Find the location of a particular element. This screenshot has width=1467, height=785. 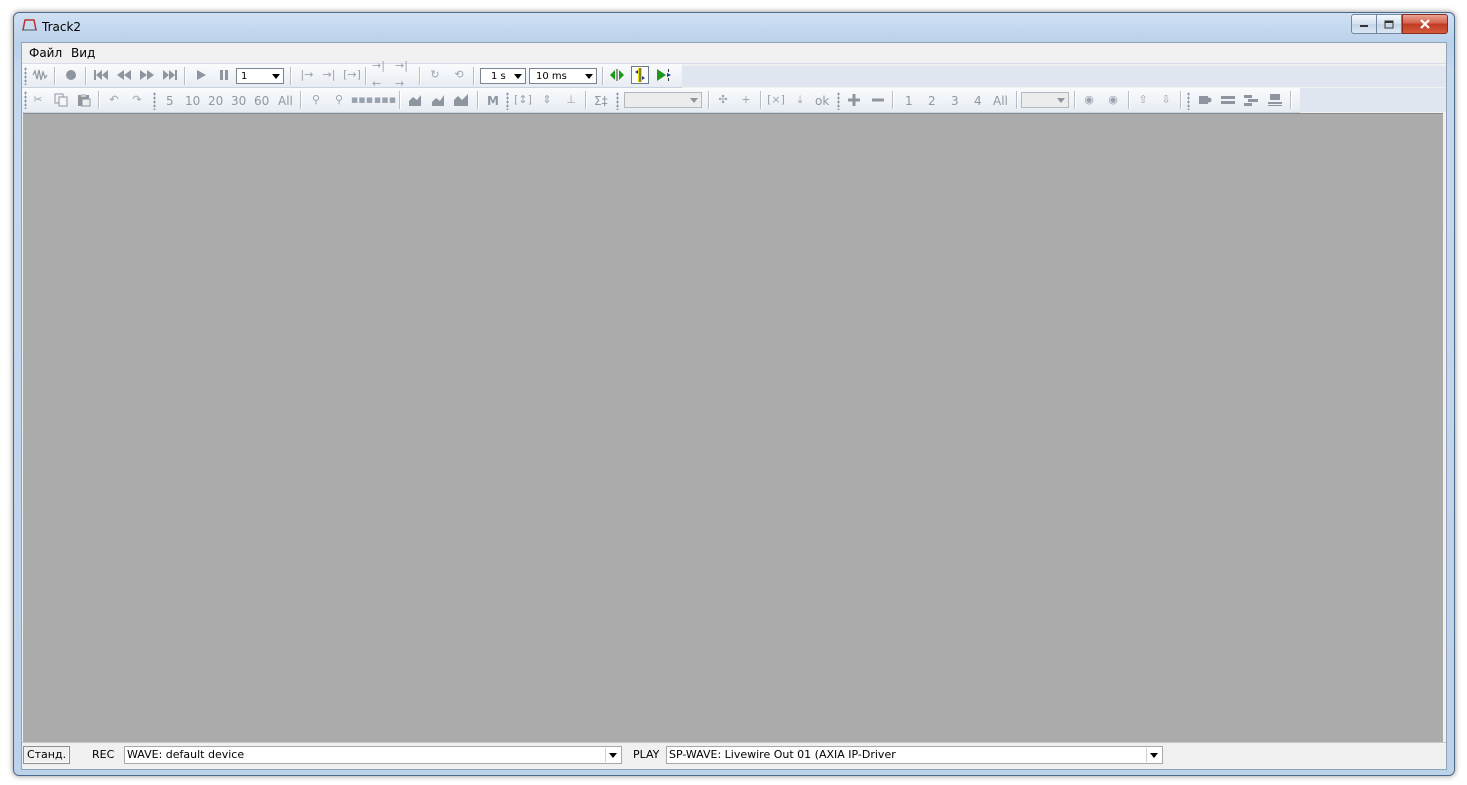

chart-level-1-icon is located at coordinates (415, 100).